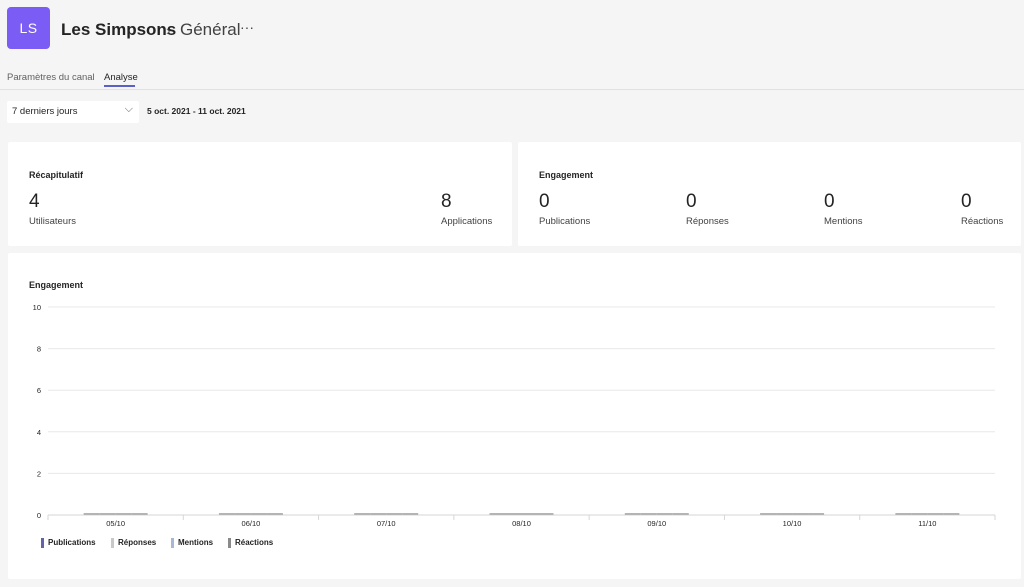 The width and height of the screenshot is (1024, 587). Describe the element at coordinates (254, 542) in the screenshot. I see `legend-label: Réactions` at that location.